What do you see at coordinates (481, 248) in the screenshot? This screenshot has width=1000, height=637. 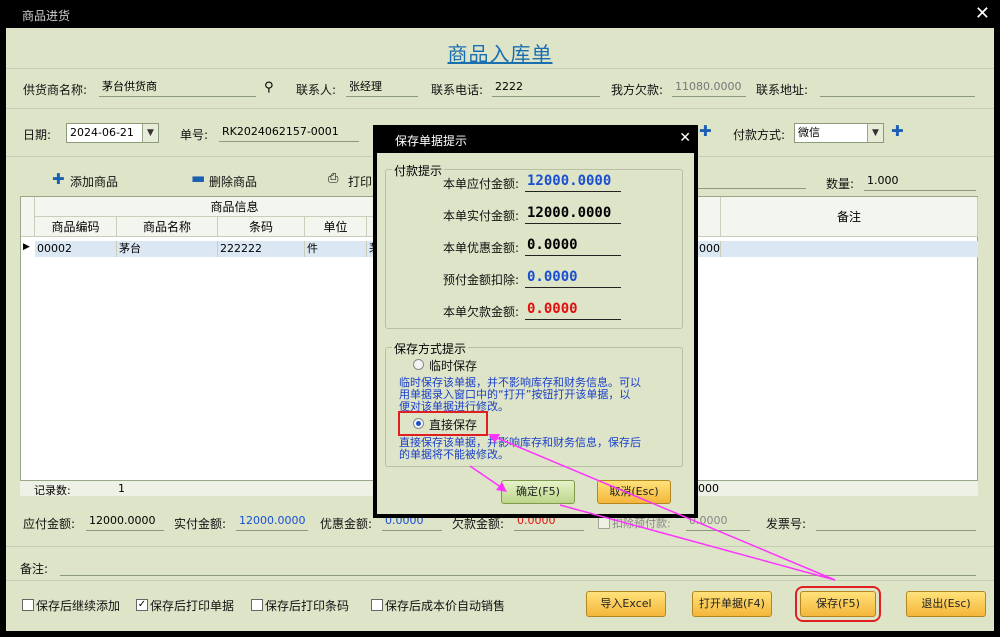 I see `dlg-discount-label: 本单优惠金额:` at bounding box center [481, 248].